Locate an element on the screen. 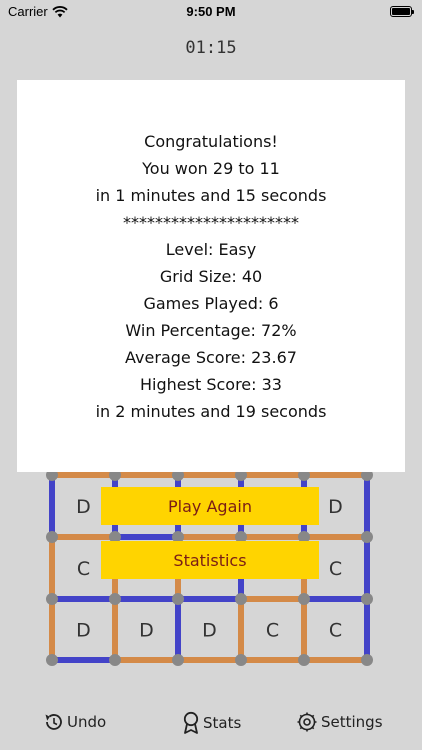 Image resolution: width=422 pixels, height=750 pixels. gear-icon is located at coordinates (307, 722).